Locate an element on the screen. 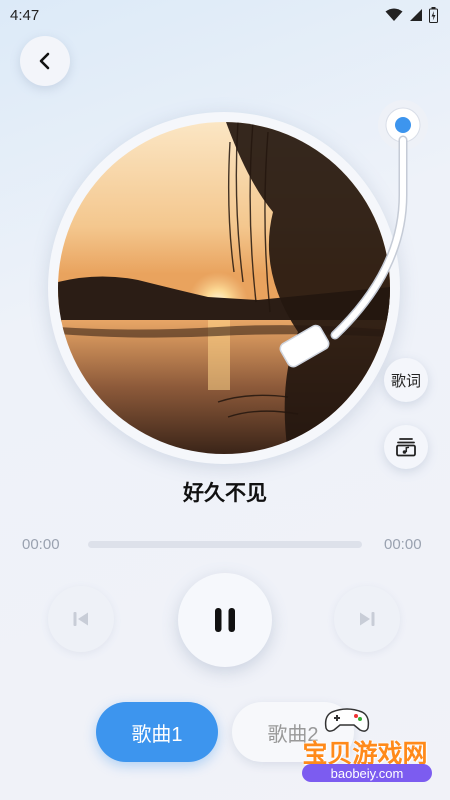 The image size is (450, 800). tonearm is located at coordinates (353, 234).